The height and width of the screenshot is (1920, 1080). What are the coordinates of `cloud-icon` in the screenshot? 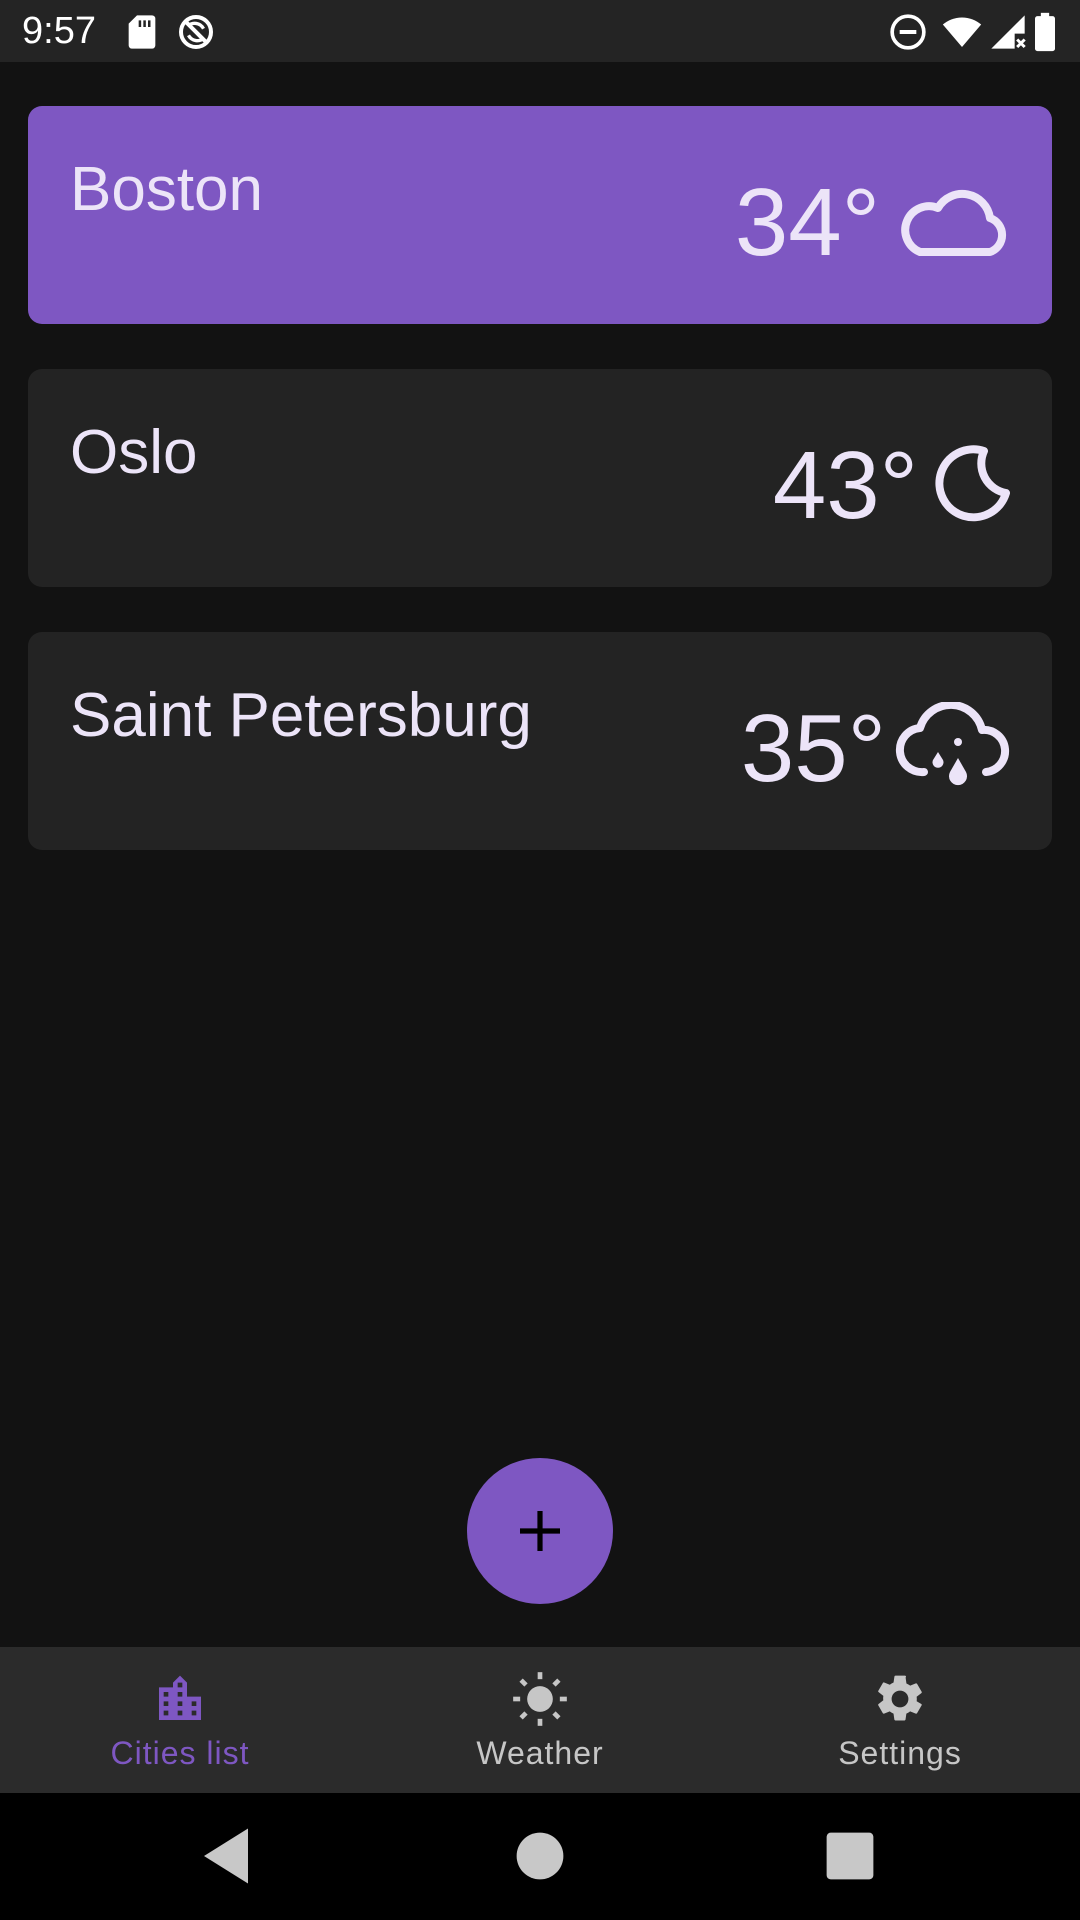 It's located at (953, 221).